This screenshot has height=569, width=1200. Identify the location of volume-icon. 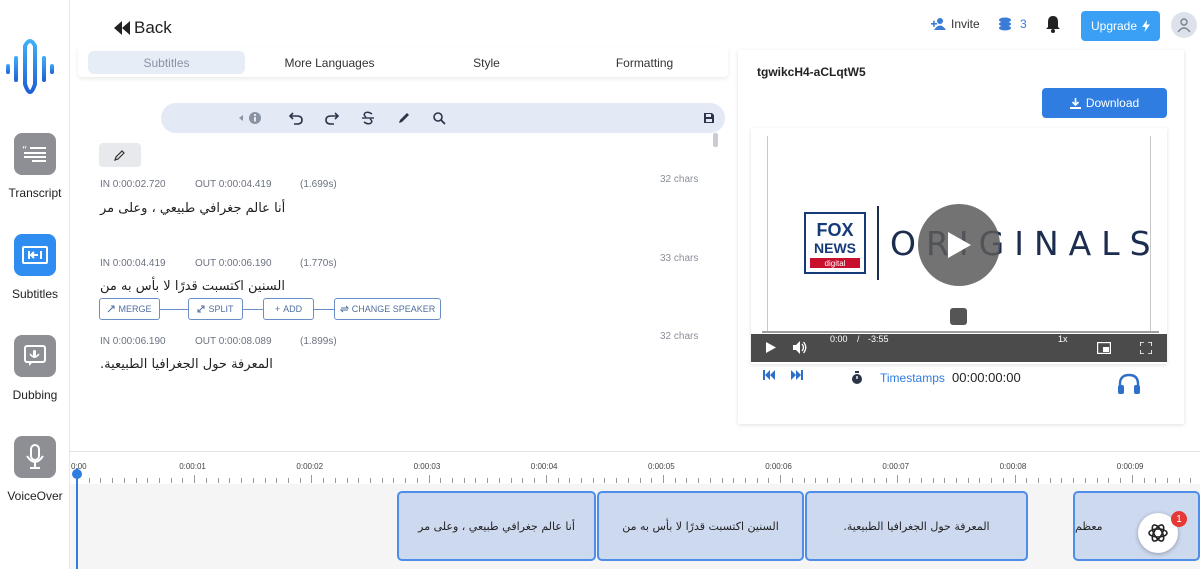
(800, 347).